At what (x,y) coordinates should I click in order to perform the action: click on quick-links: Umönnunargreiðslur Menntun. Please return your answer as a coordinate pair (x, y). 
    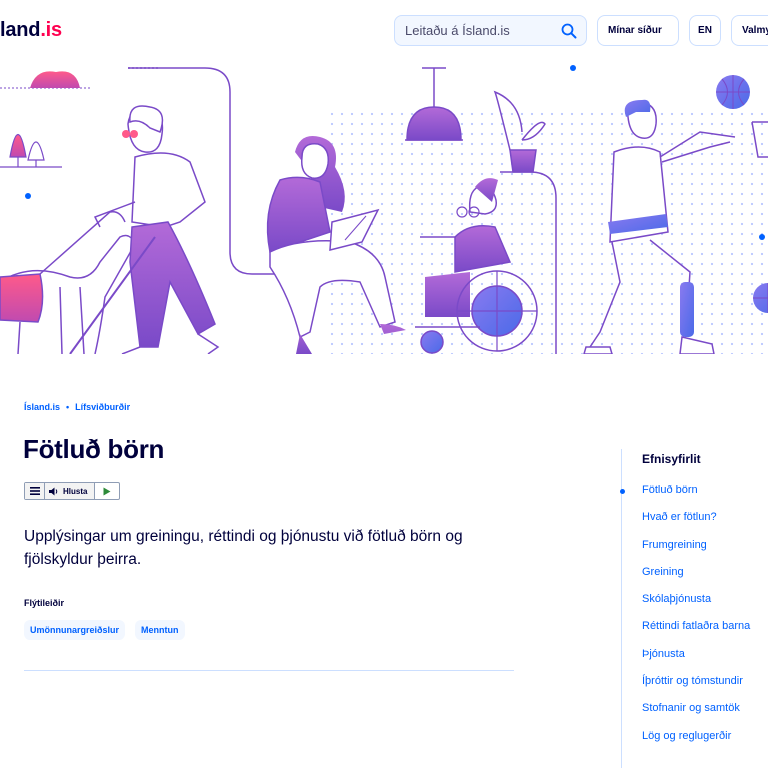
    Looking at the image, I should click on (104, 630).